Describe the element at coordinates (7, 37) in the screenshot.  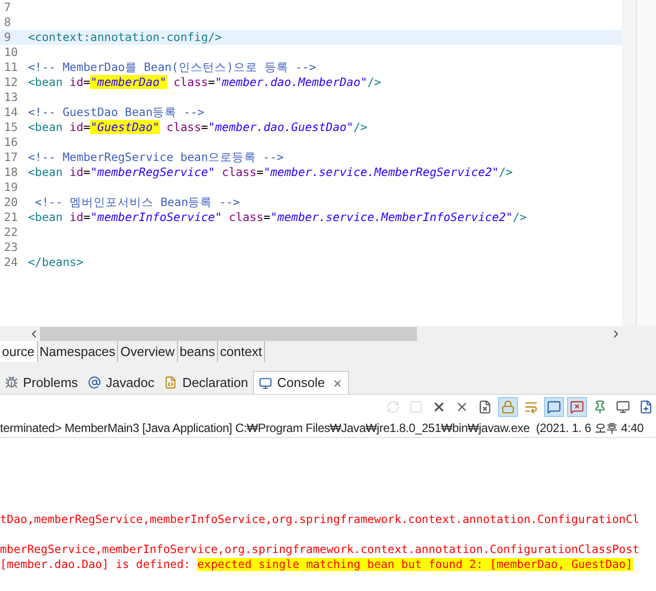
I see `line-number: 9` at that location.